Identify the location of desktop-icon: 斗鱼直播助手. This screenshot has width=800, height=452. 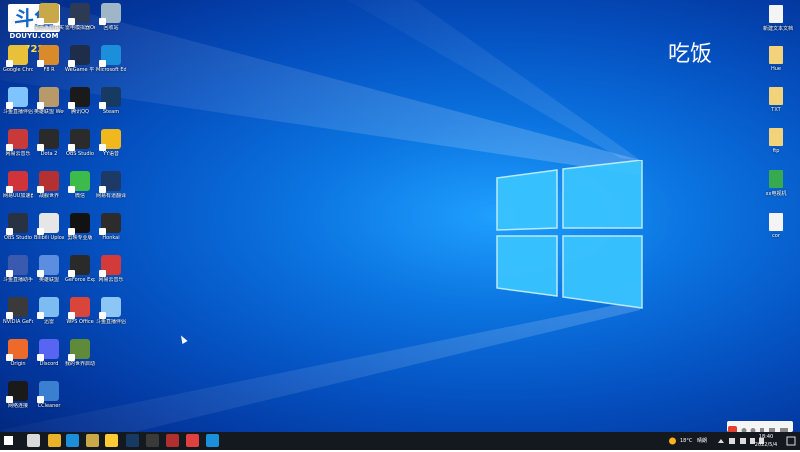
(18, 269).